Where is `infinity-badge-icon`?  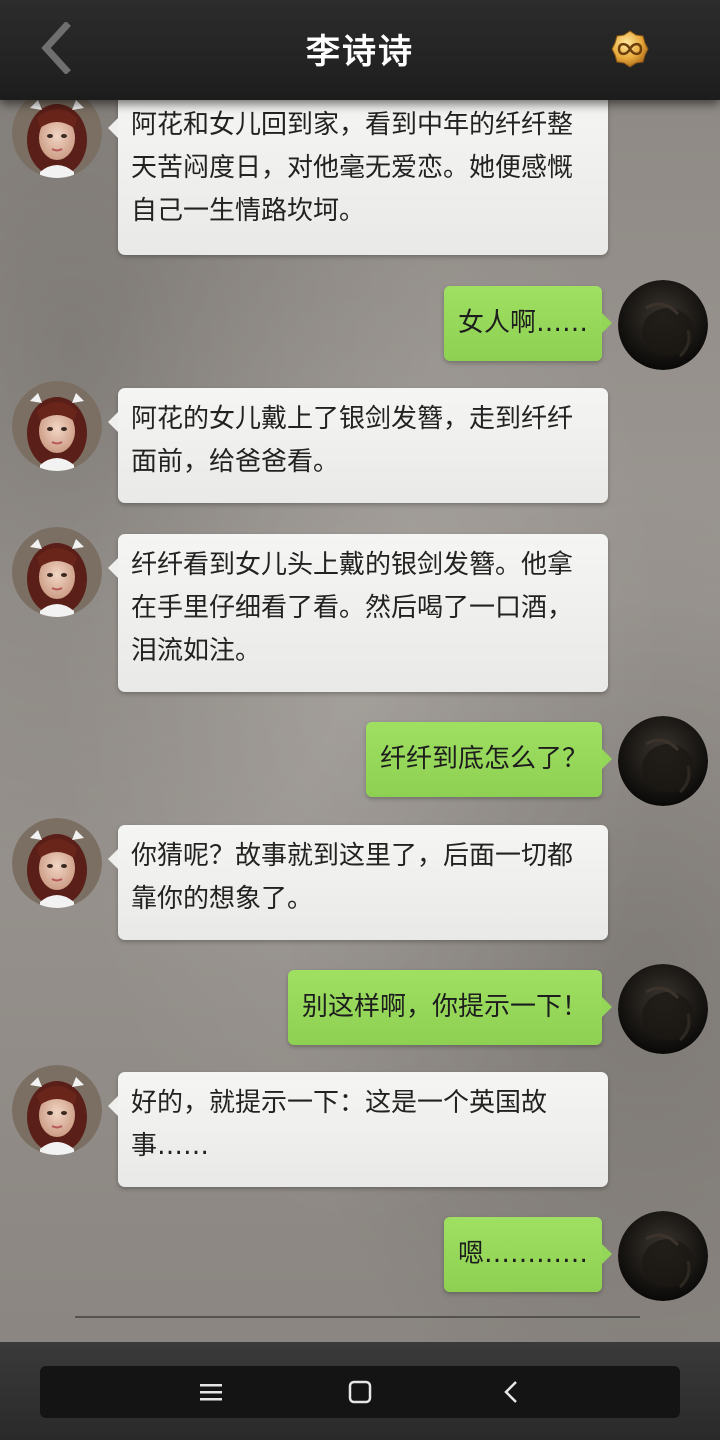
infinity-badge-icon is located at coordinates (630, 49).